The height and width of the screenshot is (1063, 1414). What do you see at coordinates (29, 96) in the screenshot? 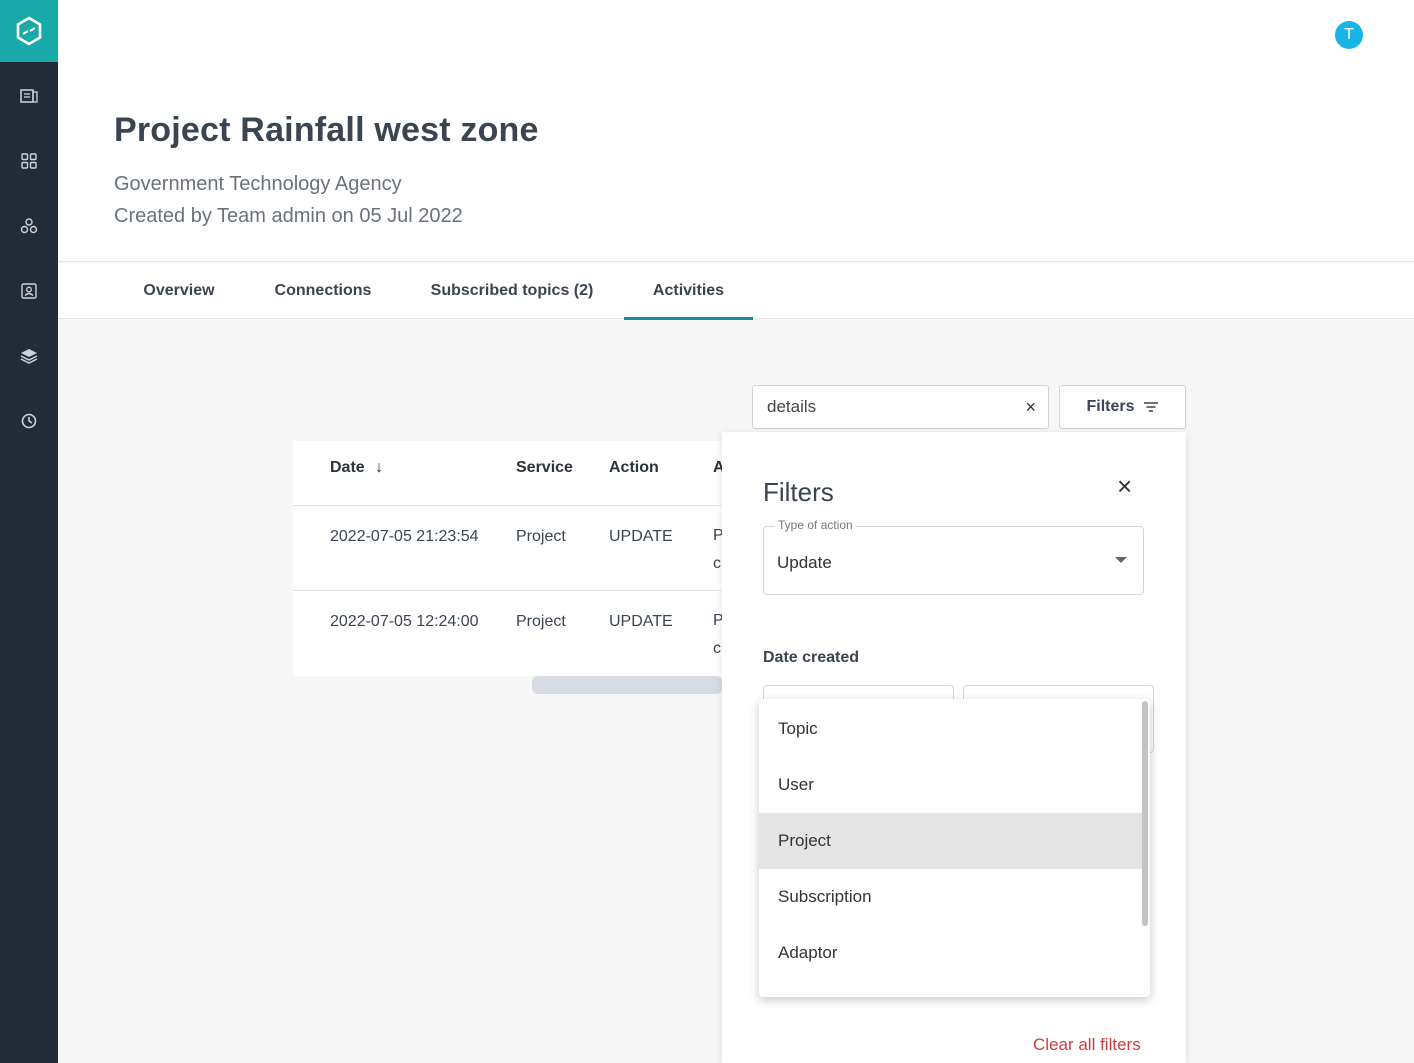
I see `datasets-icon` at bounding box center [29, 96].